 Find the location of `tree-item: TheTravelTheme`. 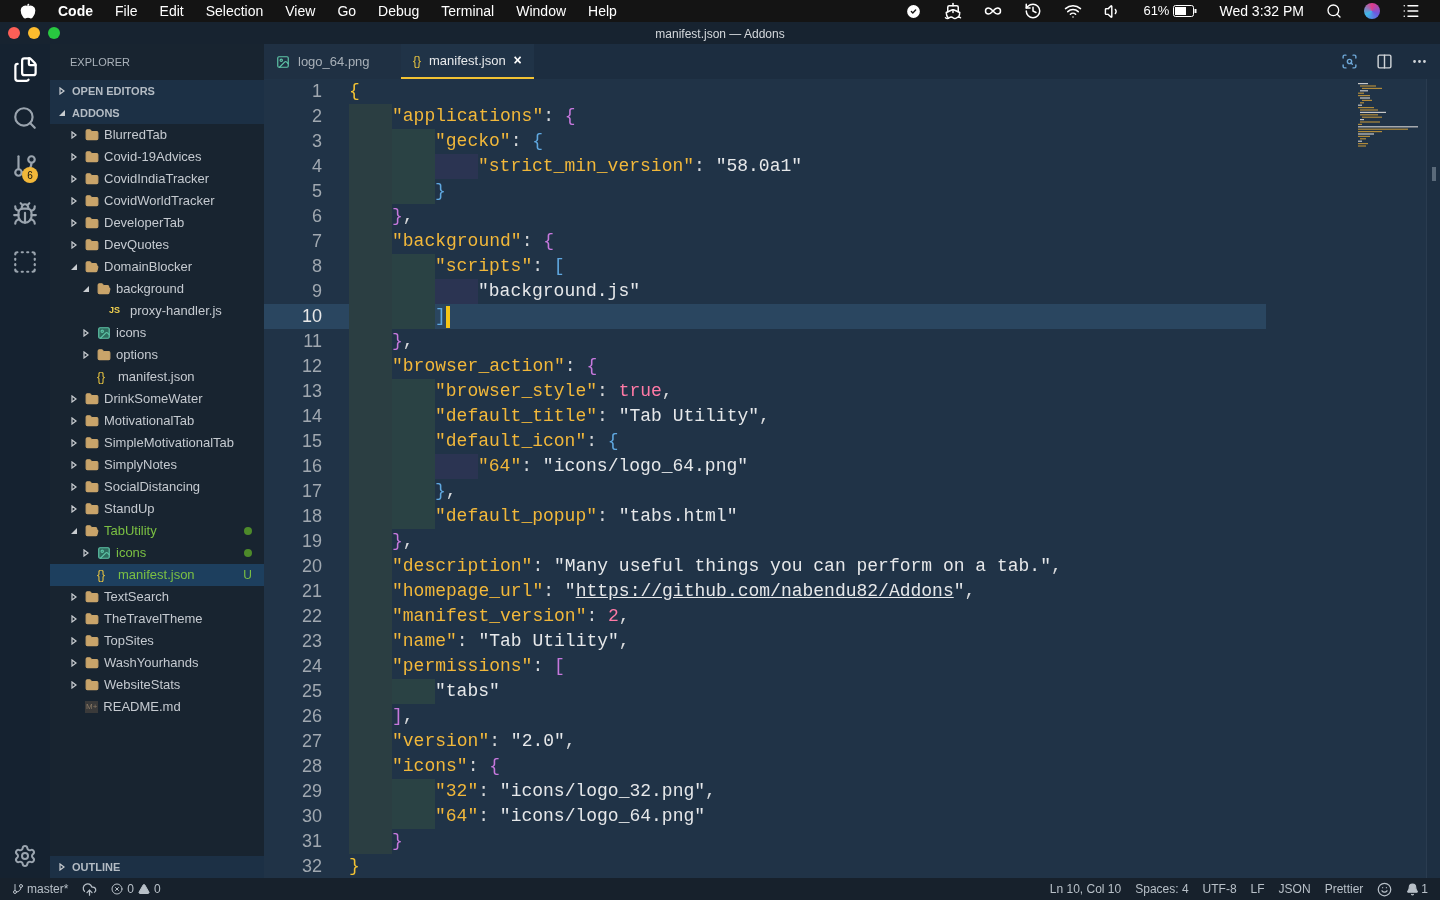

tree-item: TheTravelTheme is located at coordinates (157, 619).